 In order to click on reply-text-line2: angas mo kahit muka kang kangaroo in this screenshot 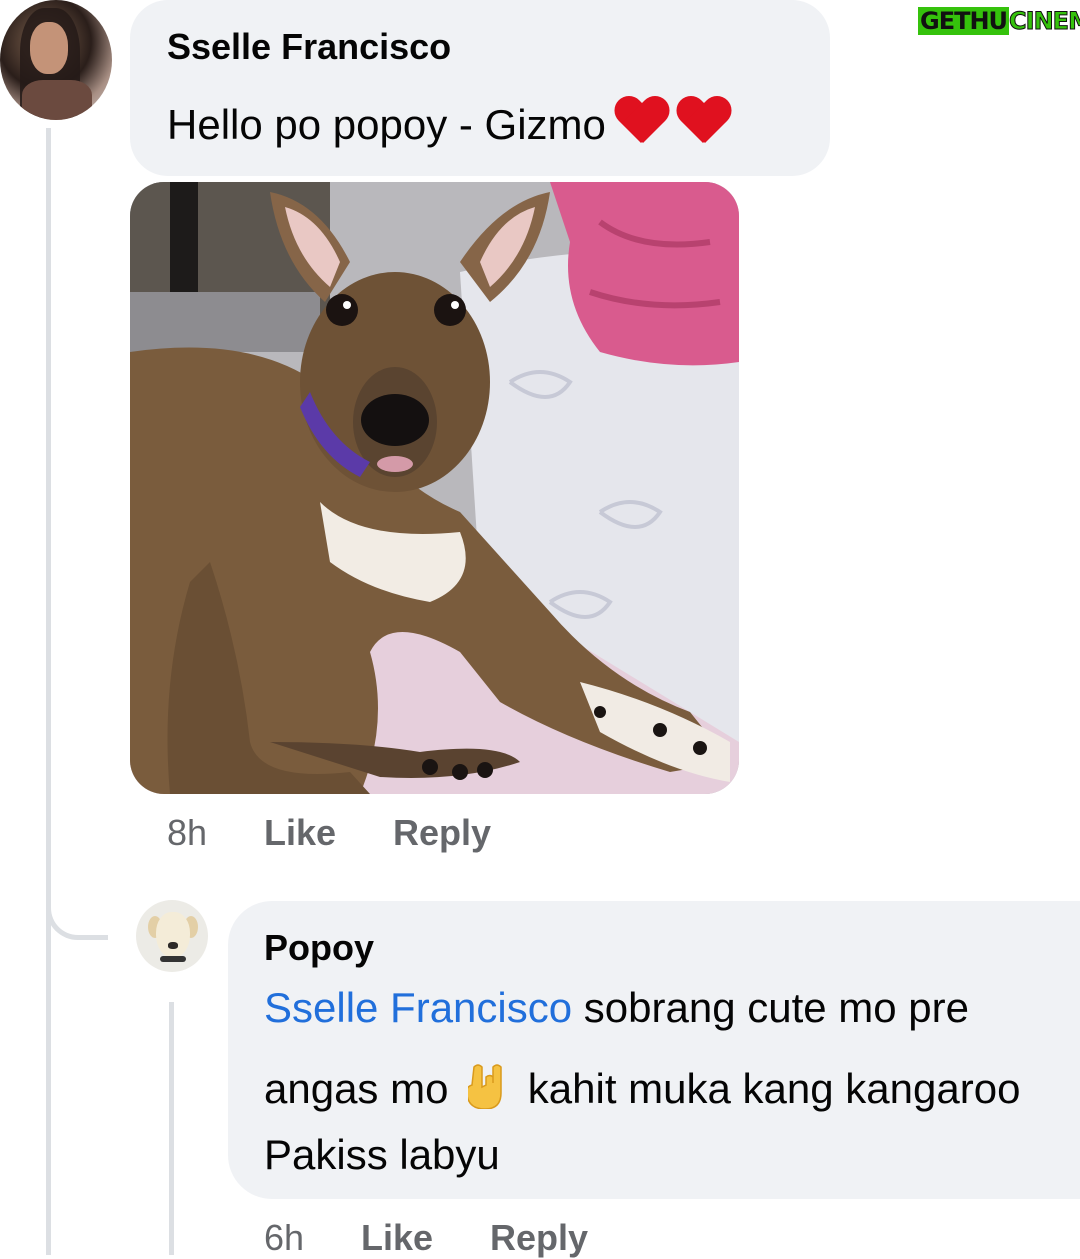, I will do `click(642, 1088)`.